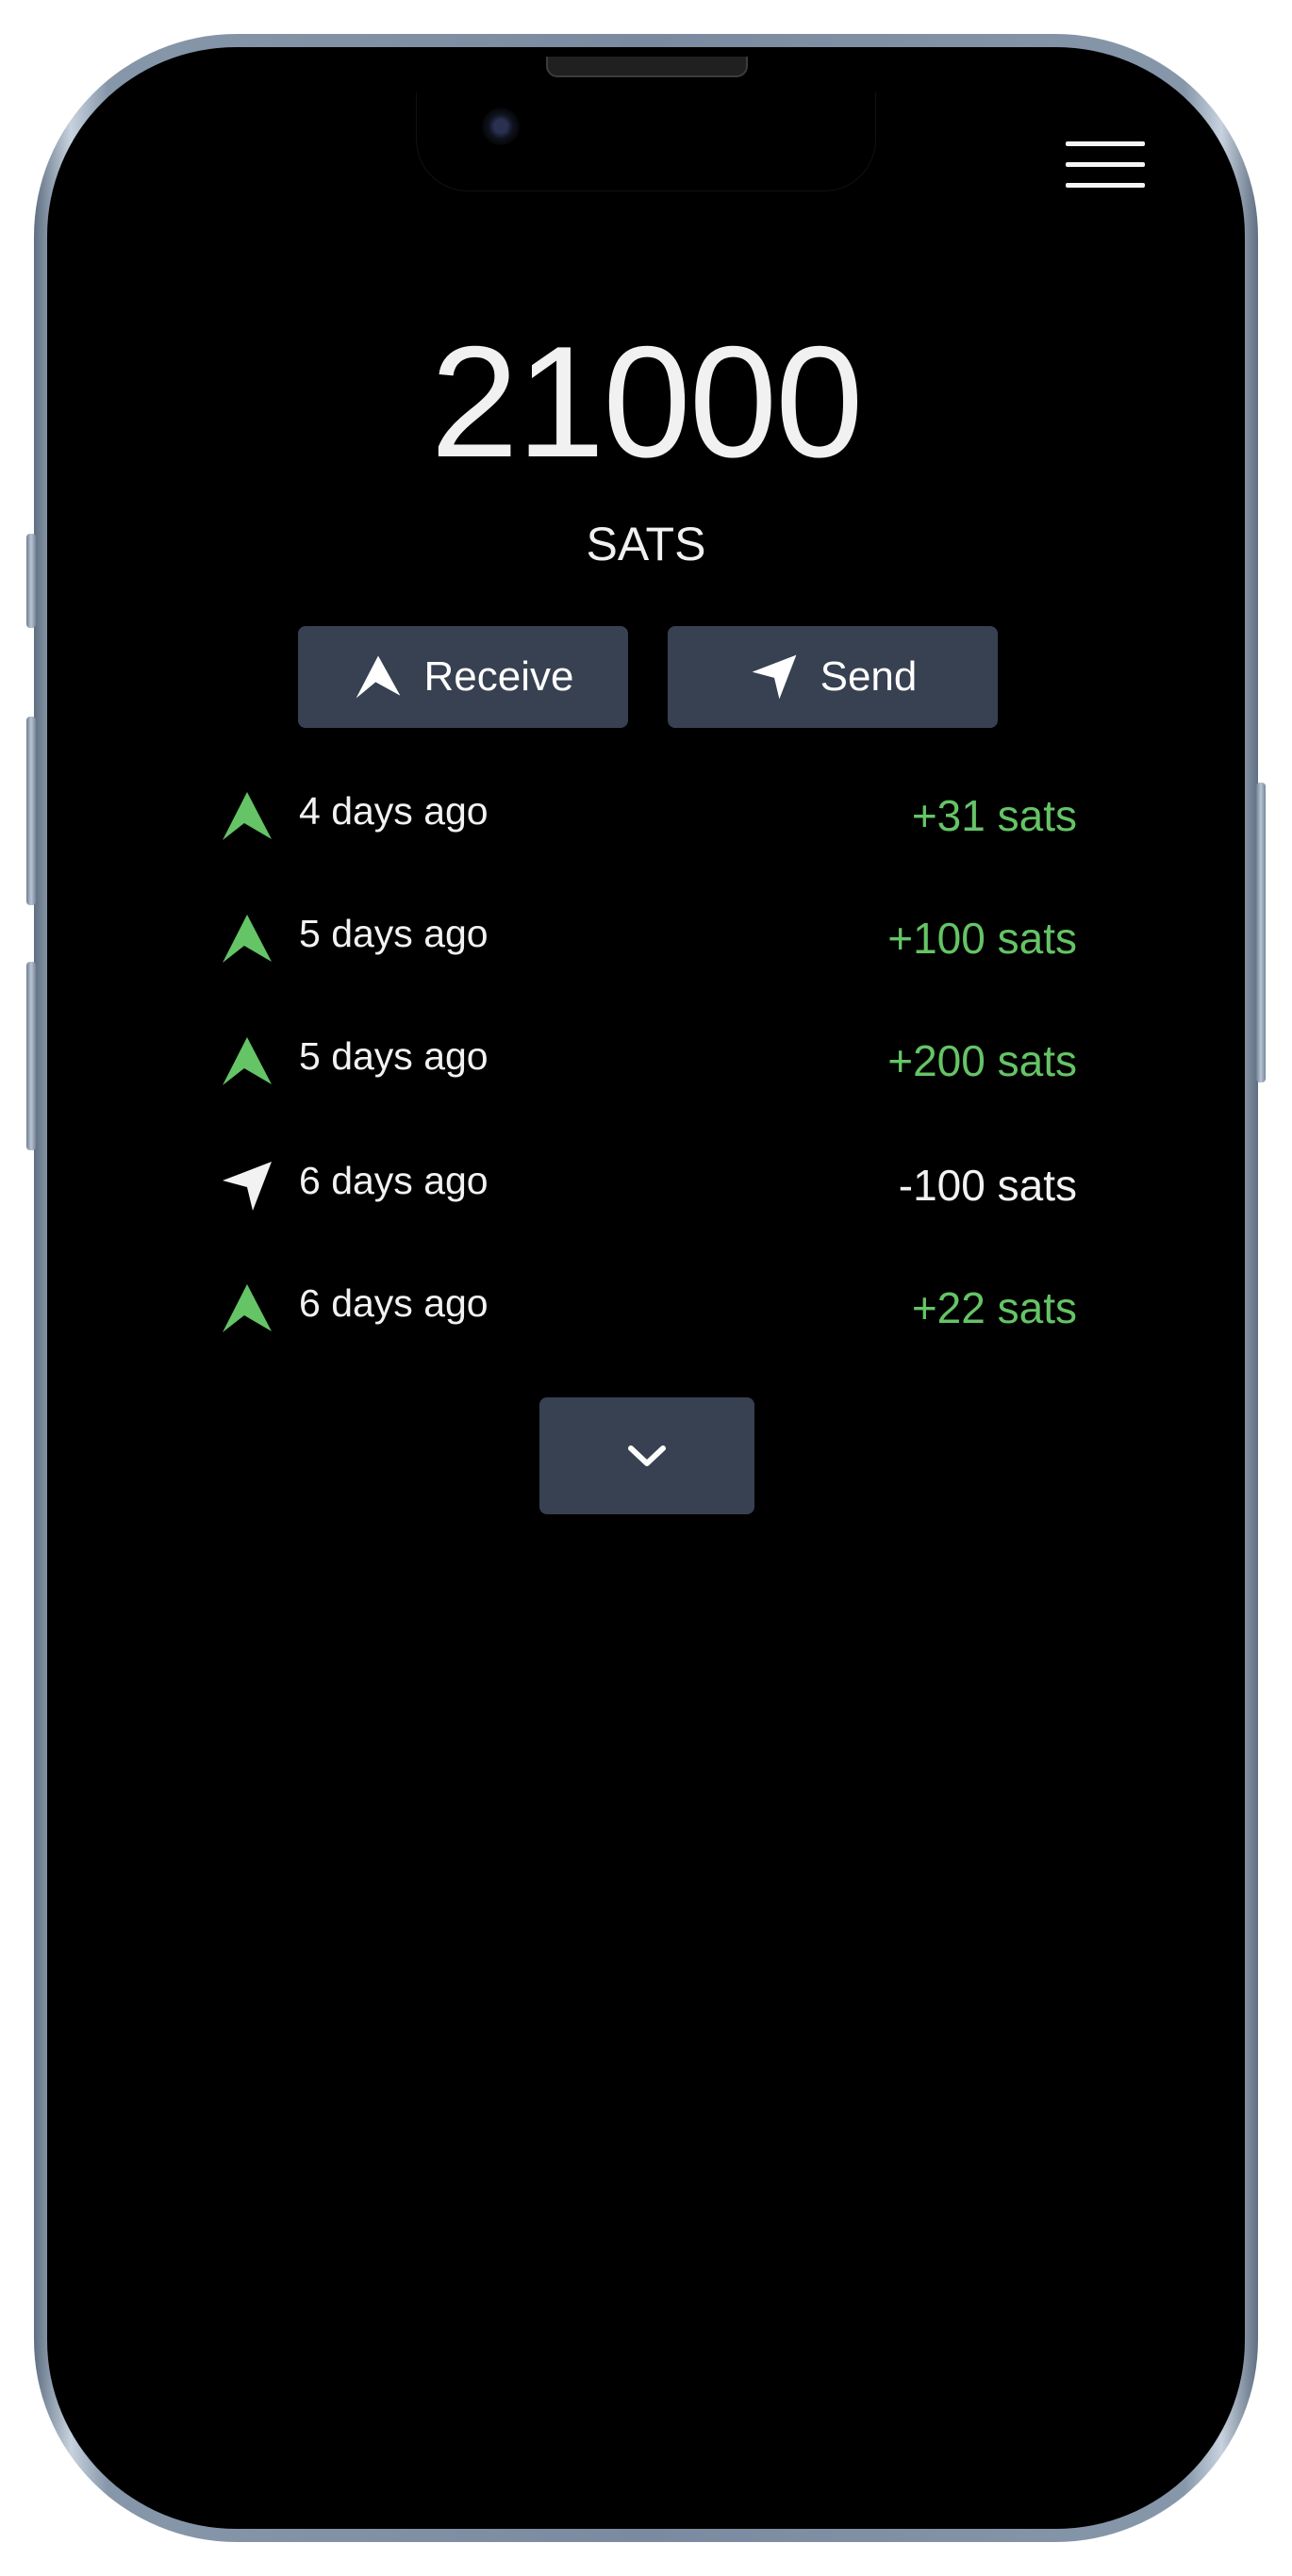 The image size is (1292, 2576). Describe the element at coordinates (982, 1060) in the screenshot. I see `transaction-amount: +200 sats` at that location.